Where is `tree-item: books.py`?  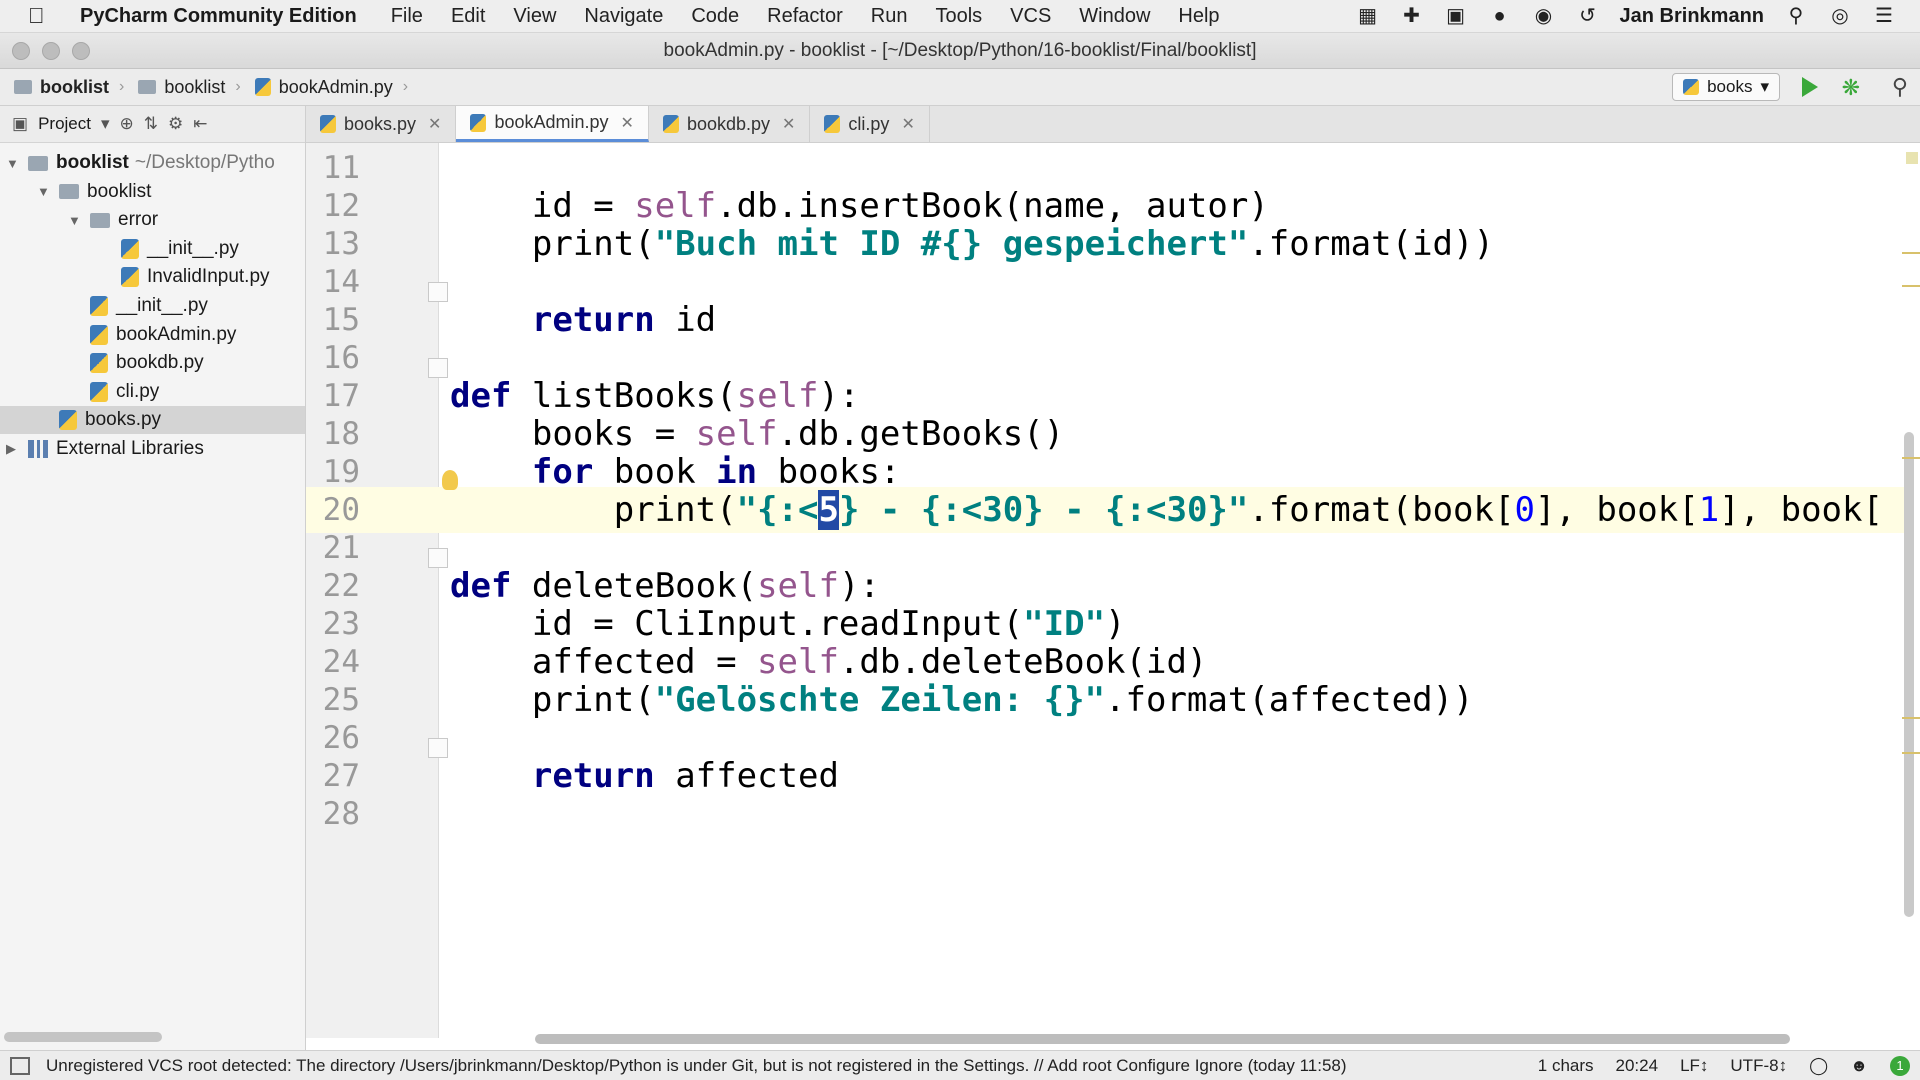
tree-item: books.py is located at coordinates (152, 420).